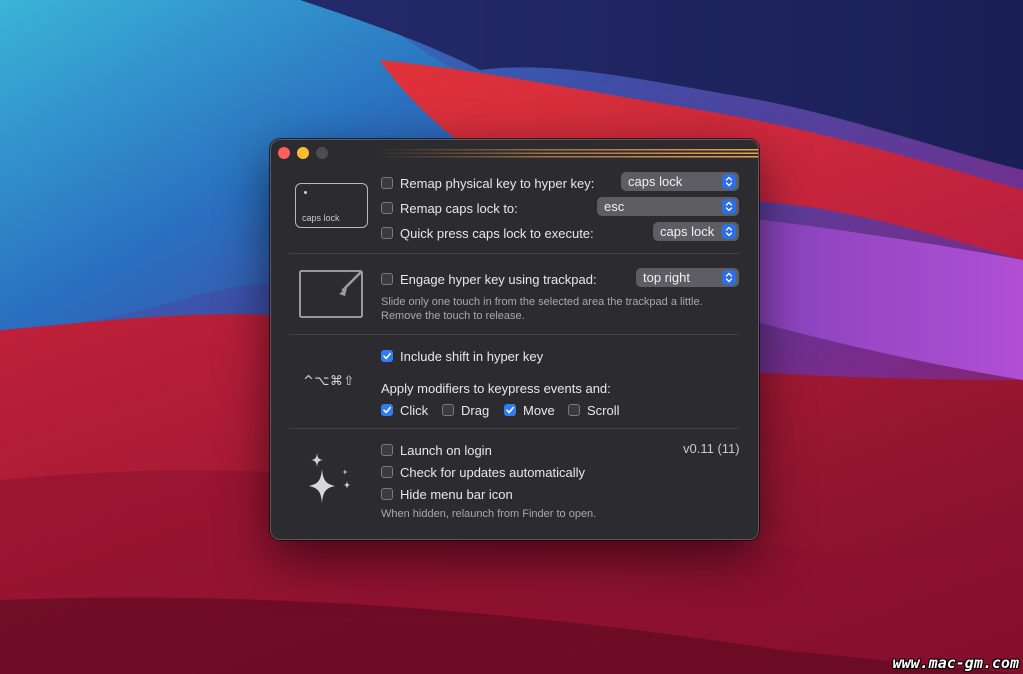  Describe the element at coordinates (387, 183) in the screenshot. I see `remap-physical-checkbox` at that location.